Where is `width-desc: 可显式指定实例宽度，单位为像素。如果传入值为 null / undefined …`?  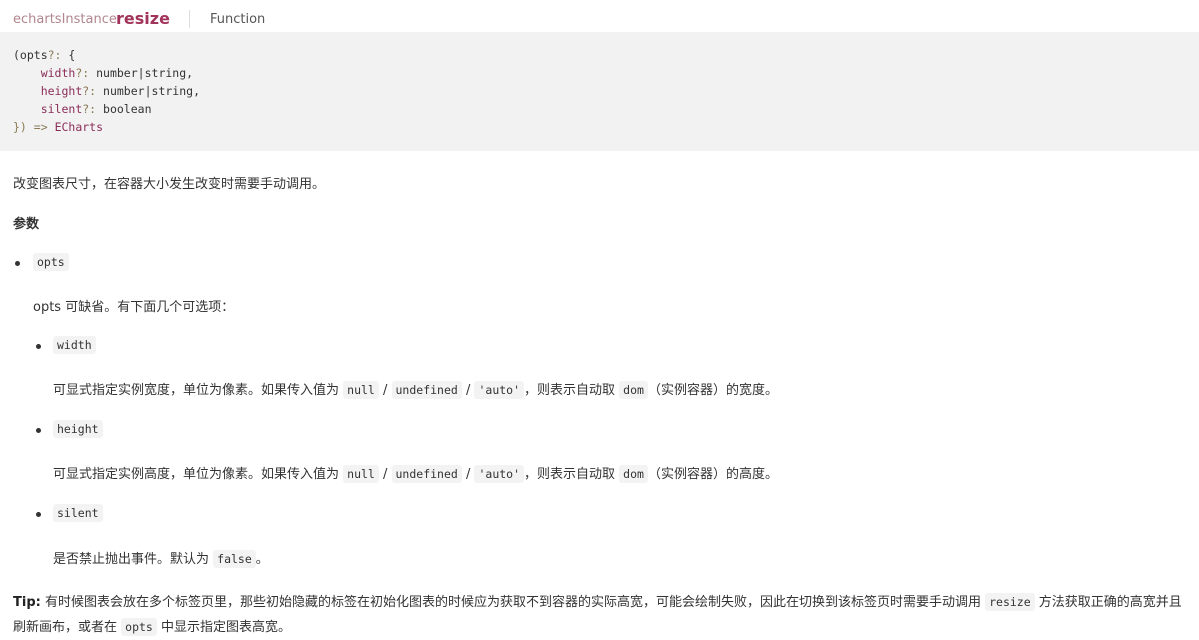
width-desc: 可显式指定实例宽度，单位为像素。如果传入值为 null / undefined … is located at coordinates (415, 389).